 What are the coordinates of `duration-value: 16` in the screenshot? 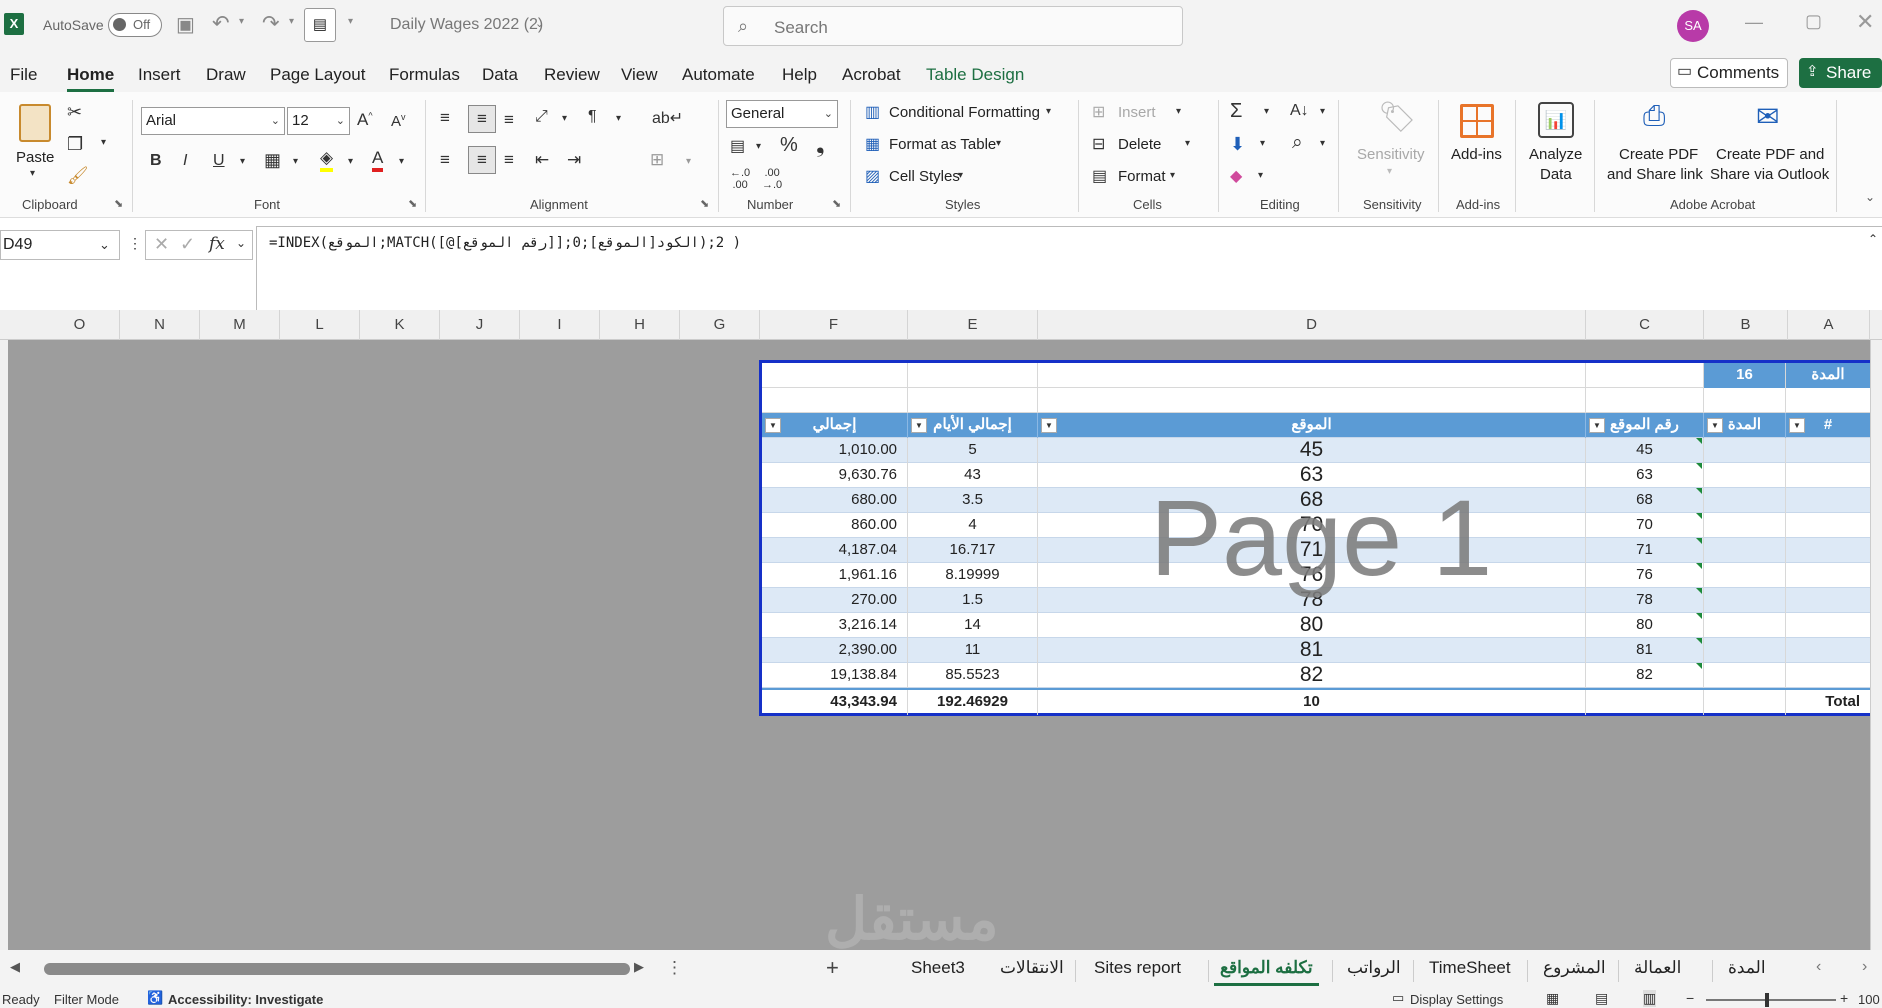 It's located at (1745, 375).